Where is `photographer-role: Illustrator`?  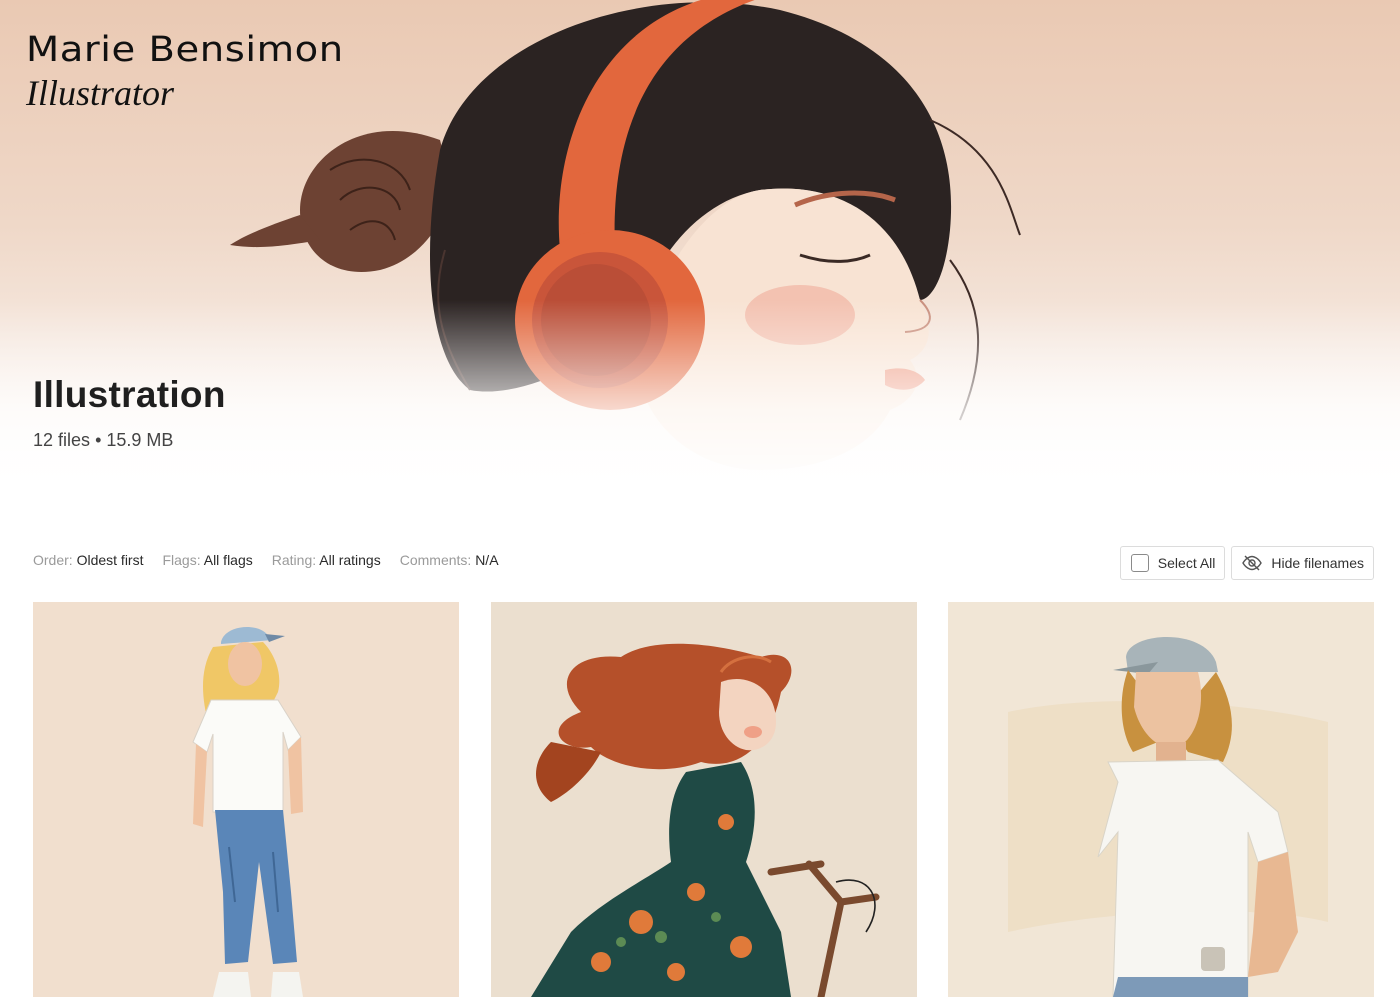
photographer-role: Illustrator is located at coordinates (100, 93).